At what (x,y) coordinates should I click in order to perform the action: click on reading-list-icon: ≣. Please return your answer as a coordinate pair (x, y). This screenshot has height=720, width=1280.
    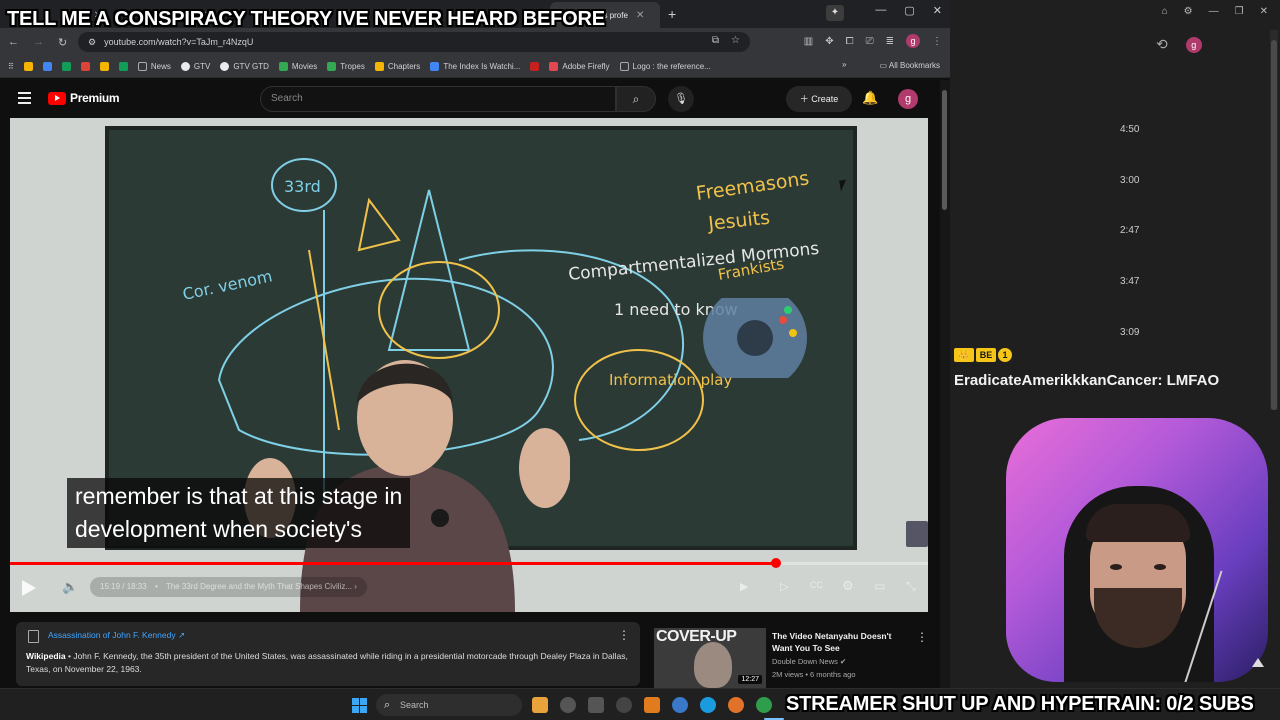
    Looking at the image, I should click on (890, 41).